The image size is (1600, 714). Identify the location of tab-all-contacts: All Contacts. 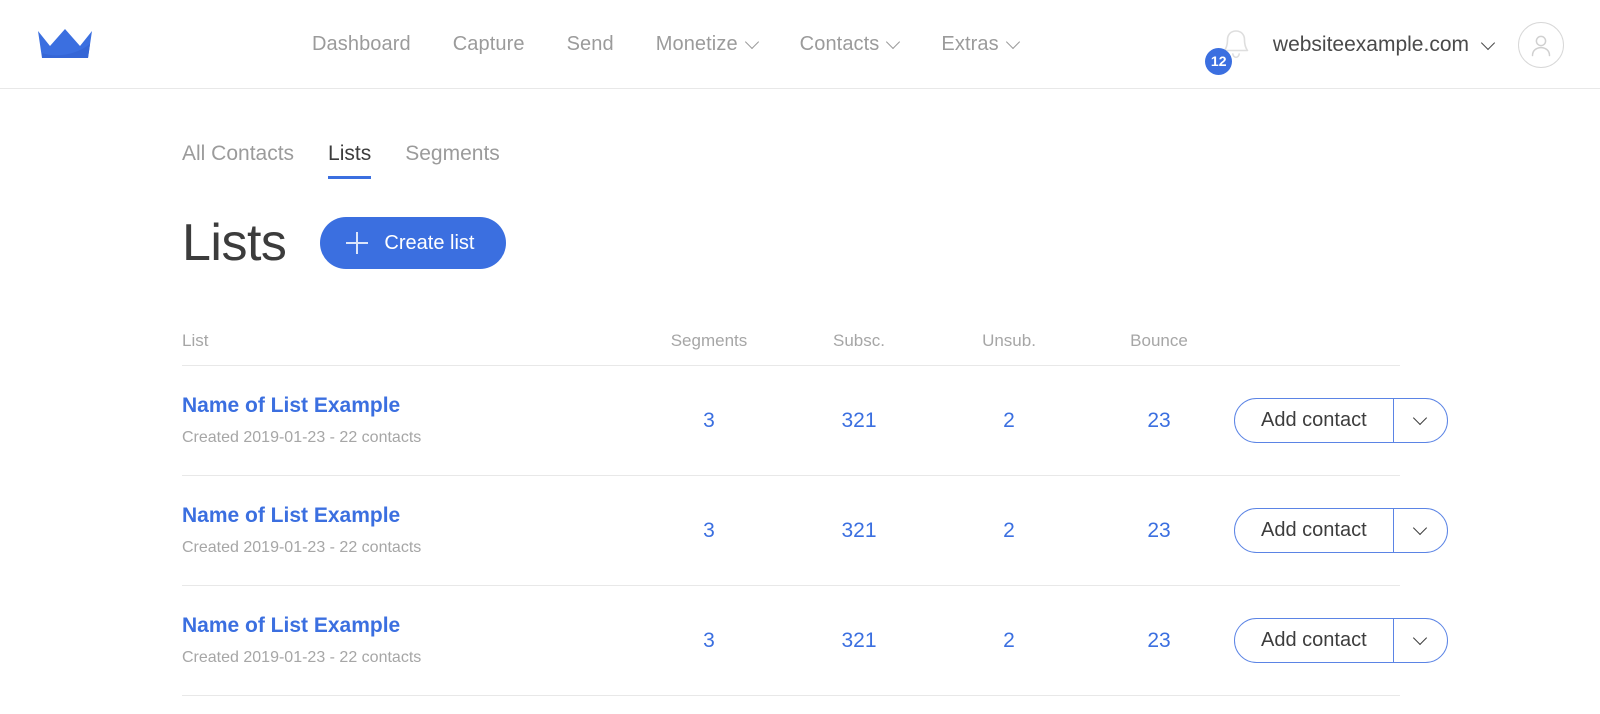
(238, 160).